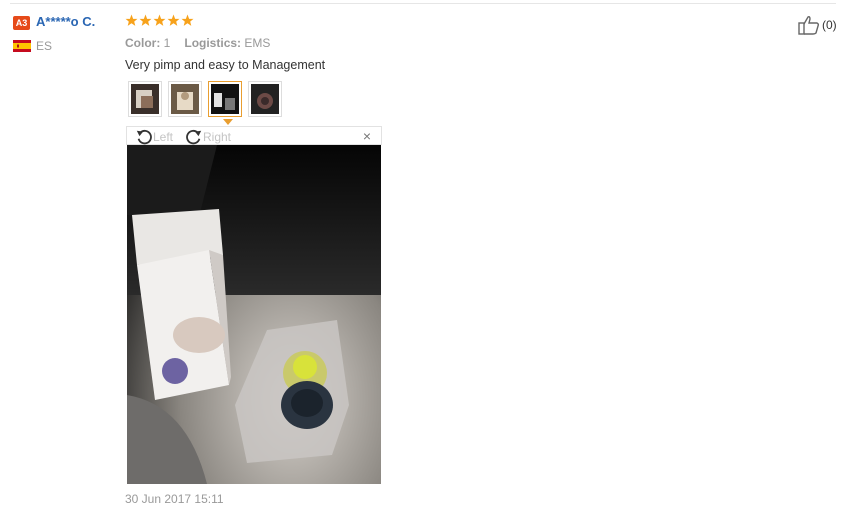  I want to click on star-rating, so click(159, 20).